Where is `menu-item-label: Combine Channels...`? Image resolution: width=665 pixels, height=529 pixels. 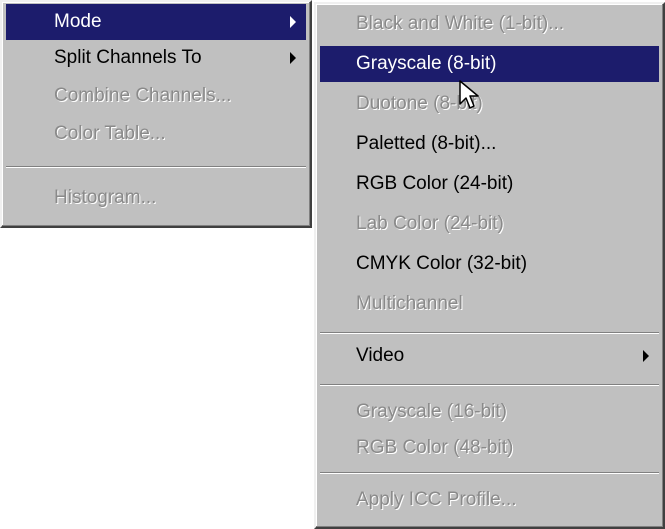 menu-item-label: Combine Channels... is located at coordinates (143, 95).